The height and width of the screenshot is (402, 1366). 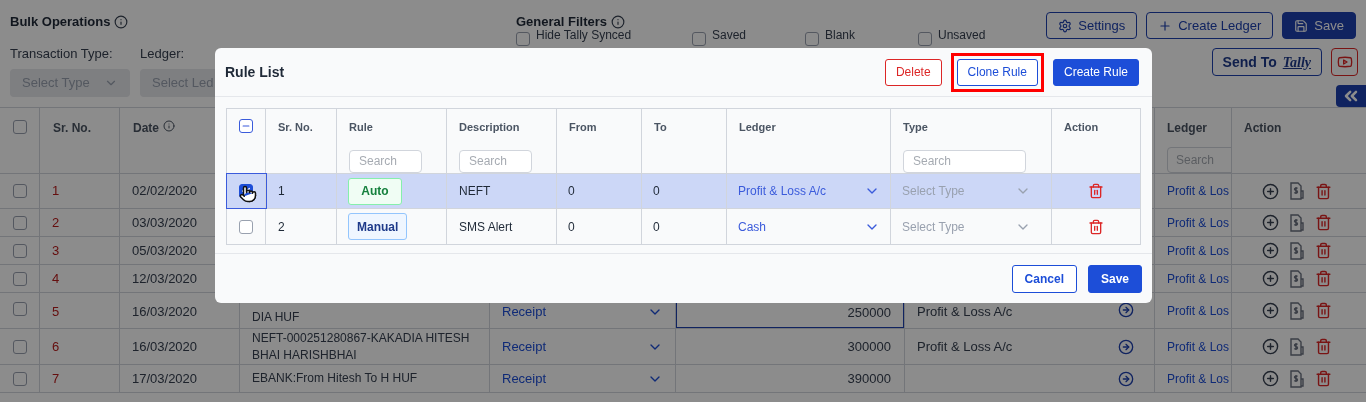 I want to click on description-cell: EBANK:From Hitesh To H HUF, so click(x=335, y=378).